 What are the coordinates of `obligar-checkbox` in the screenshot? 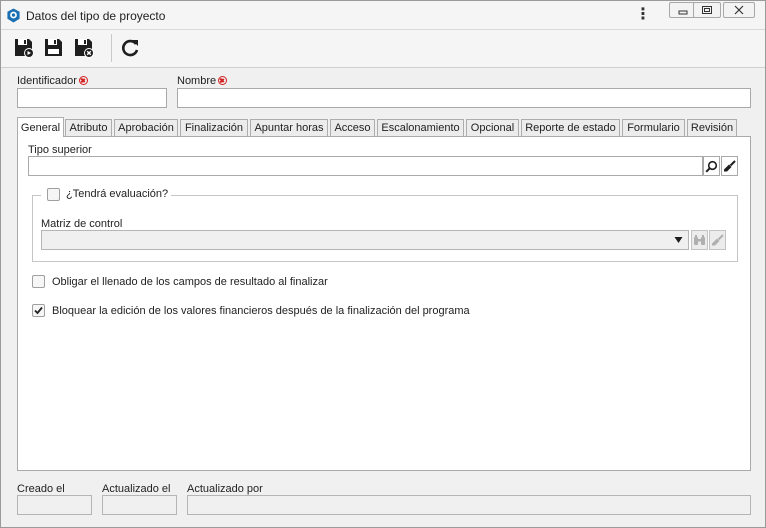 It's located at (38, 281).